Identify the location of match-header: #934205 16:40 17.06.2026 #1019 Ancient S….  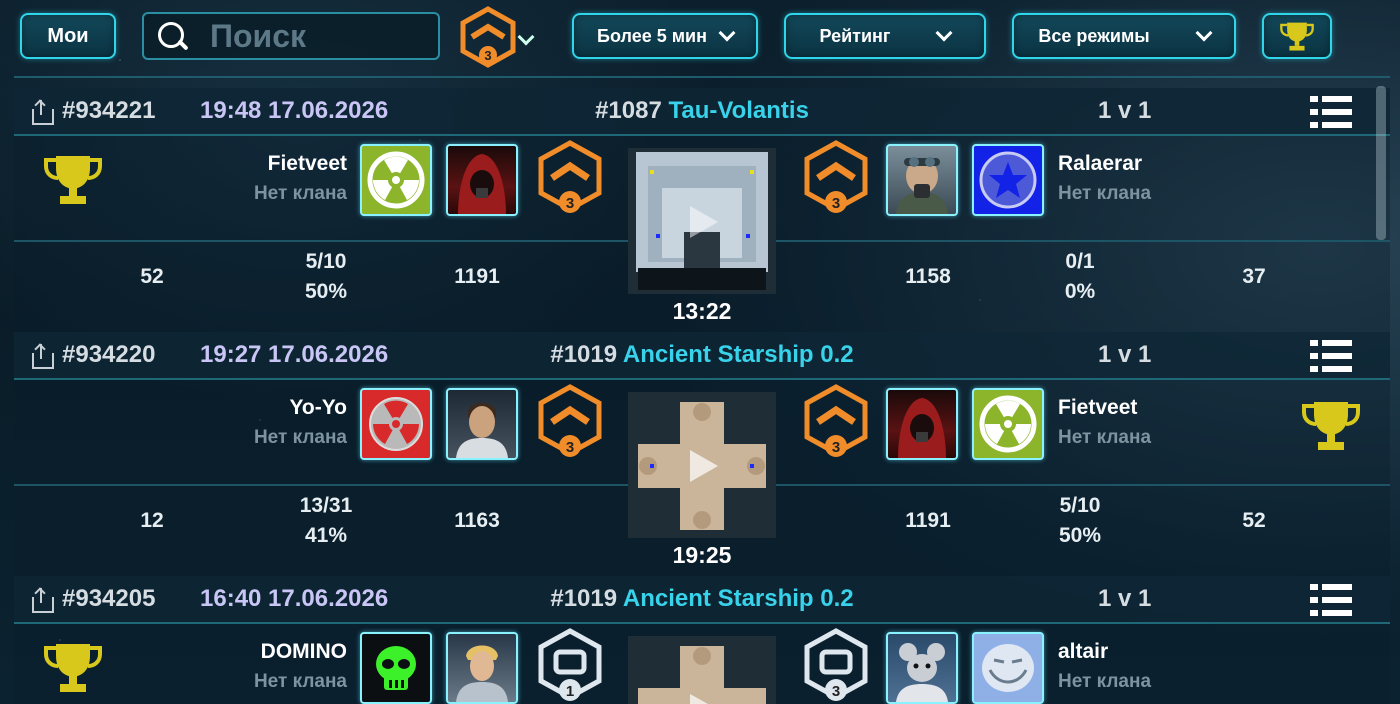
(702, 600).